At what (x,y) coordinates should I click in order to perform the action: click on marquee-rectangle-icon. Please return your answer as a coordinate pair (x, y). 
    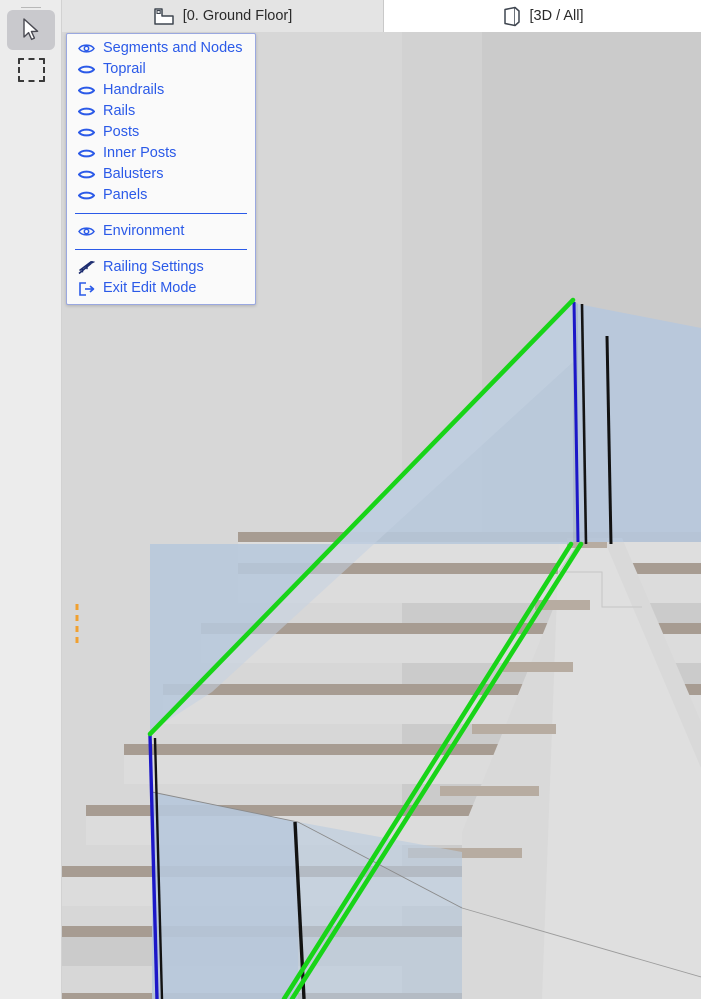
    Looking at the image, I should click on (31, 70).